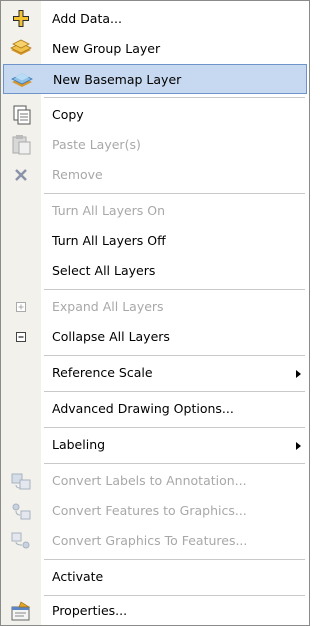 This screenshot has height=626, width=320. I want to click on remove-icon, so click(21, 175).